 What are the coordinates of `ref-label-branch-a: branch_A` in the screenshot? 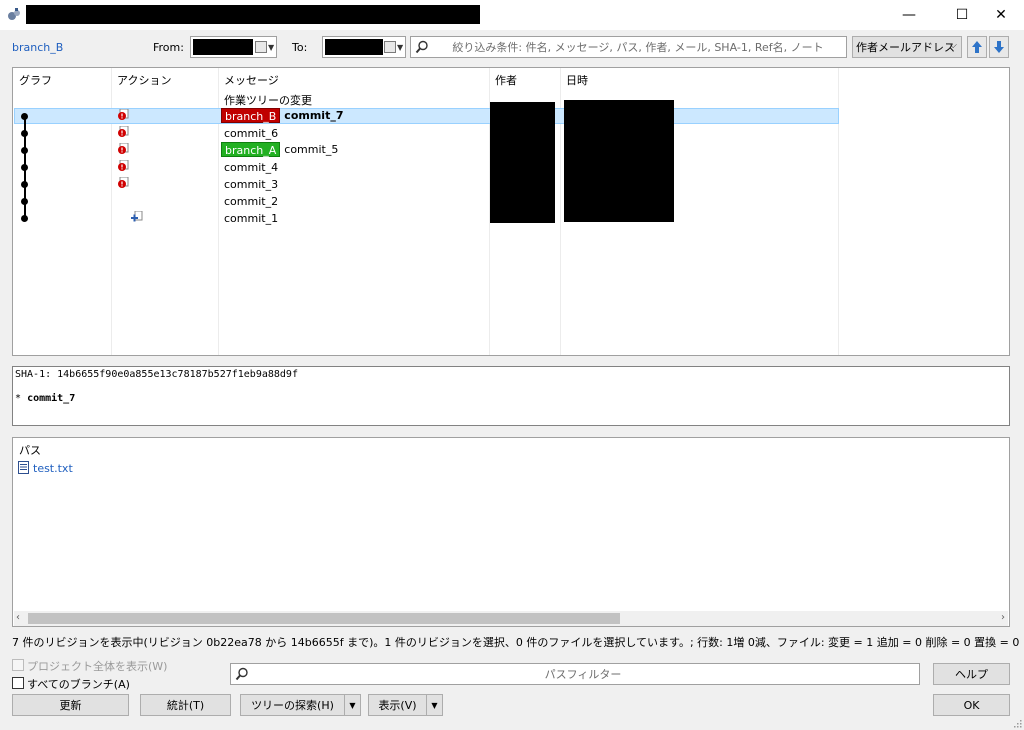 It's located at (251, 149).